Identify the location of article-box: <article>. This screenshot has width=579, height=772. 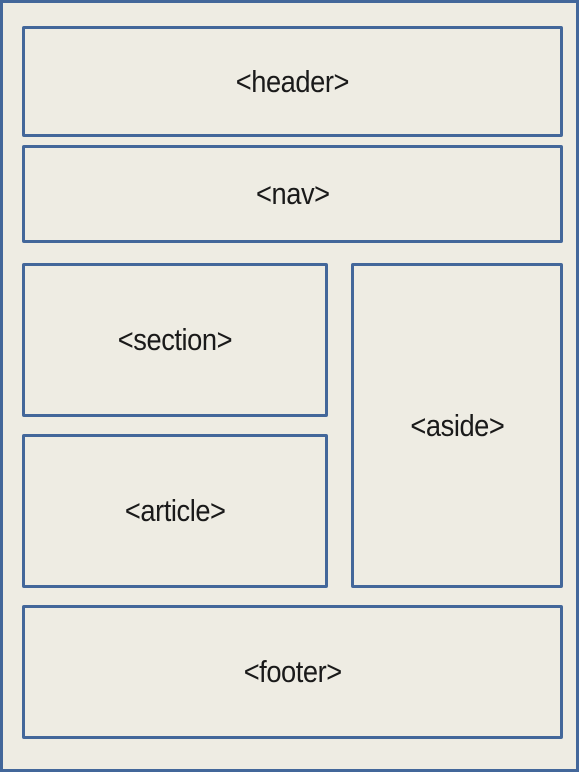
(175, 511).